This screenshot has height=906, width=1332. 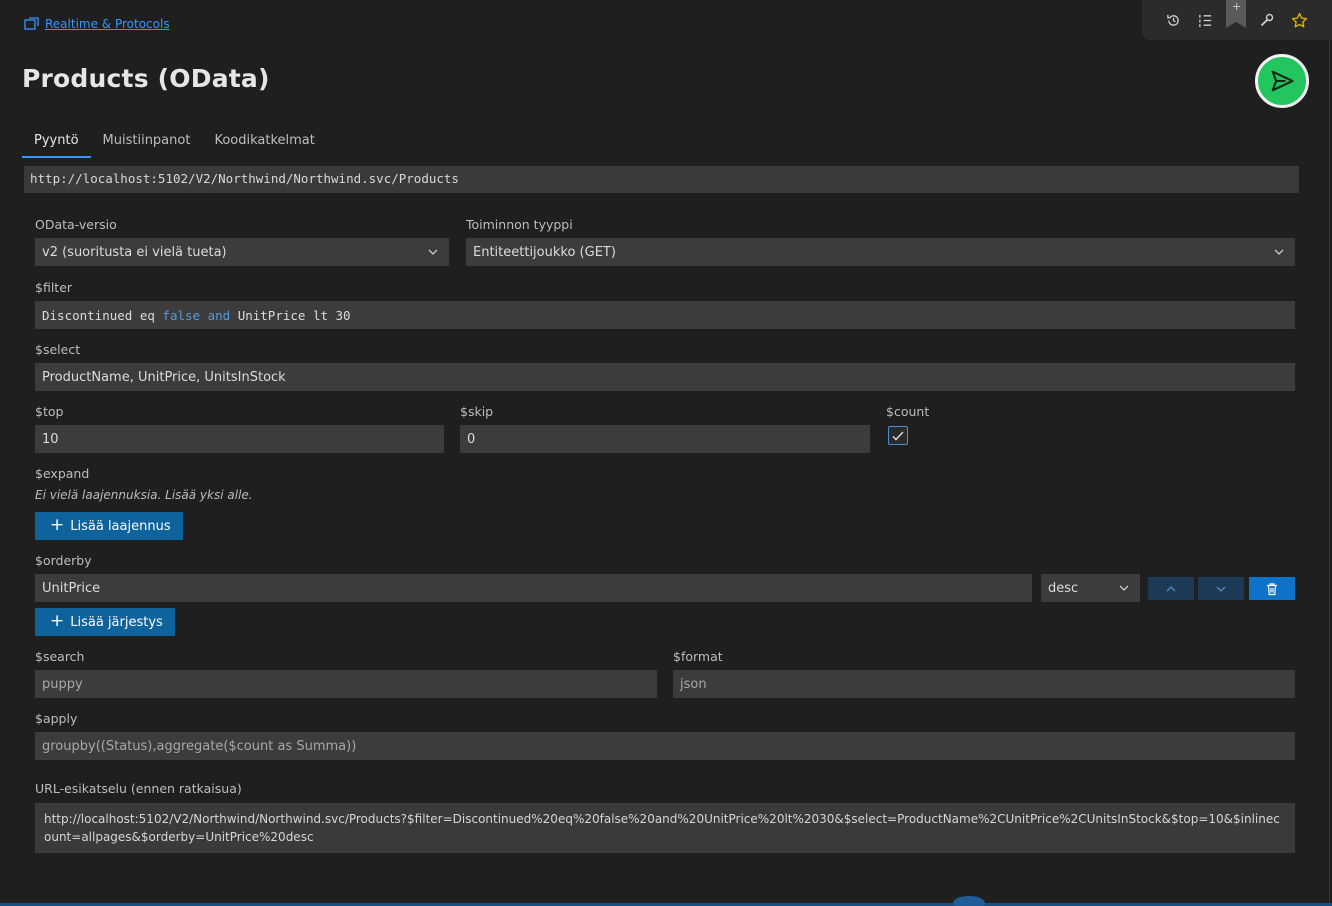 What do you see at coordinates (1063, 588) in the screenshot?
I see `orderby-direction-value: desc` at bounding box center [1063, 588].